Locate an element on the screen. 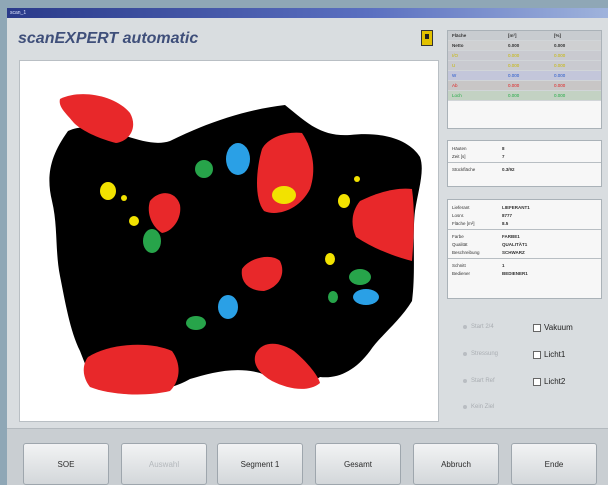  summary-key: Stückfläche is located at coordinates (464, 169).